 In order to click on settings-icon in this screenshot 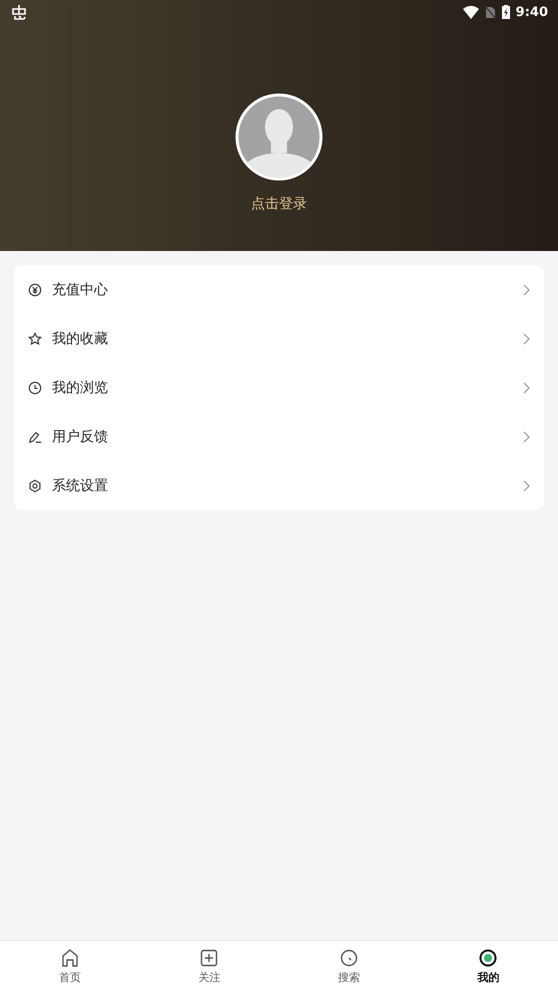, I will do `click(35, 485)`.